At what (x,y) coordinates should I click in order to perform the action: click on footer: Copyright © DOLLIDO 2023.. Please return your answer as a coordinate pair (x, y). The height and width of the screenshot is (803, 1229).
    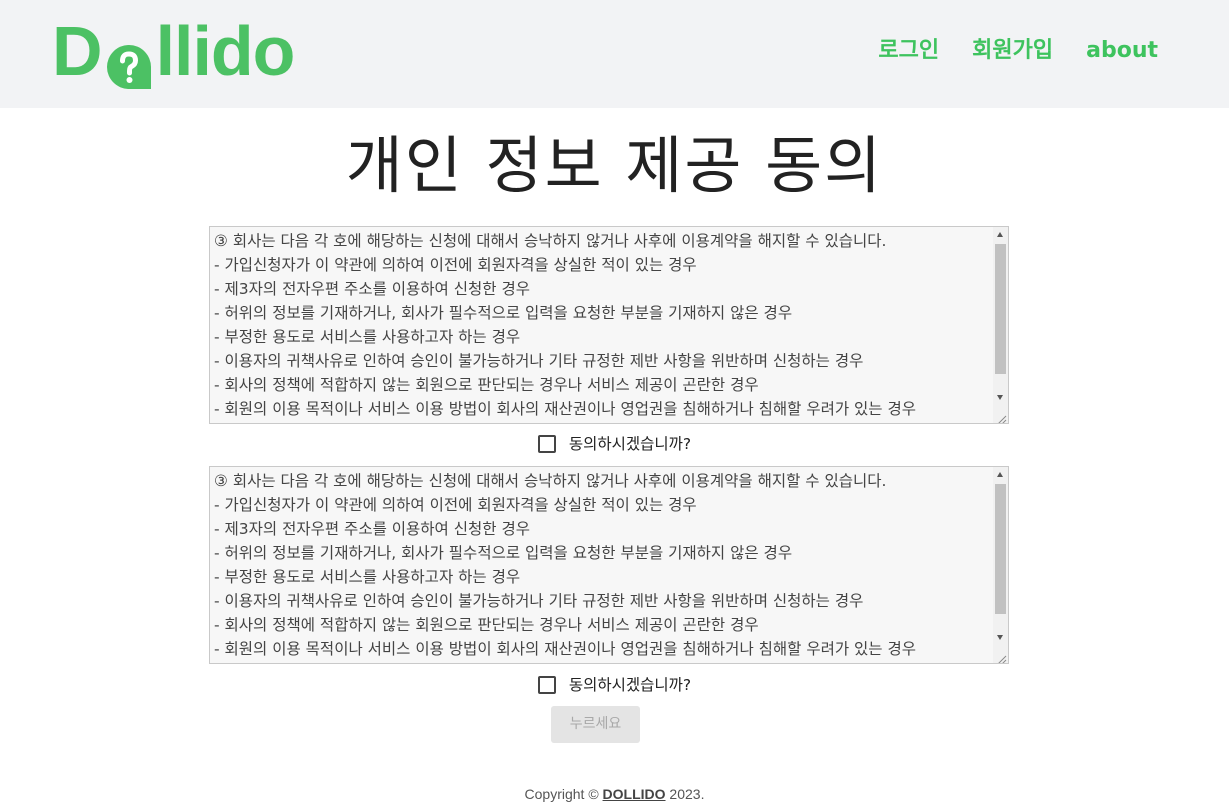
    Looking at the image, I should click on (614, 794).